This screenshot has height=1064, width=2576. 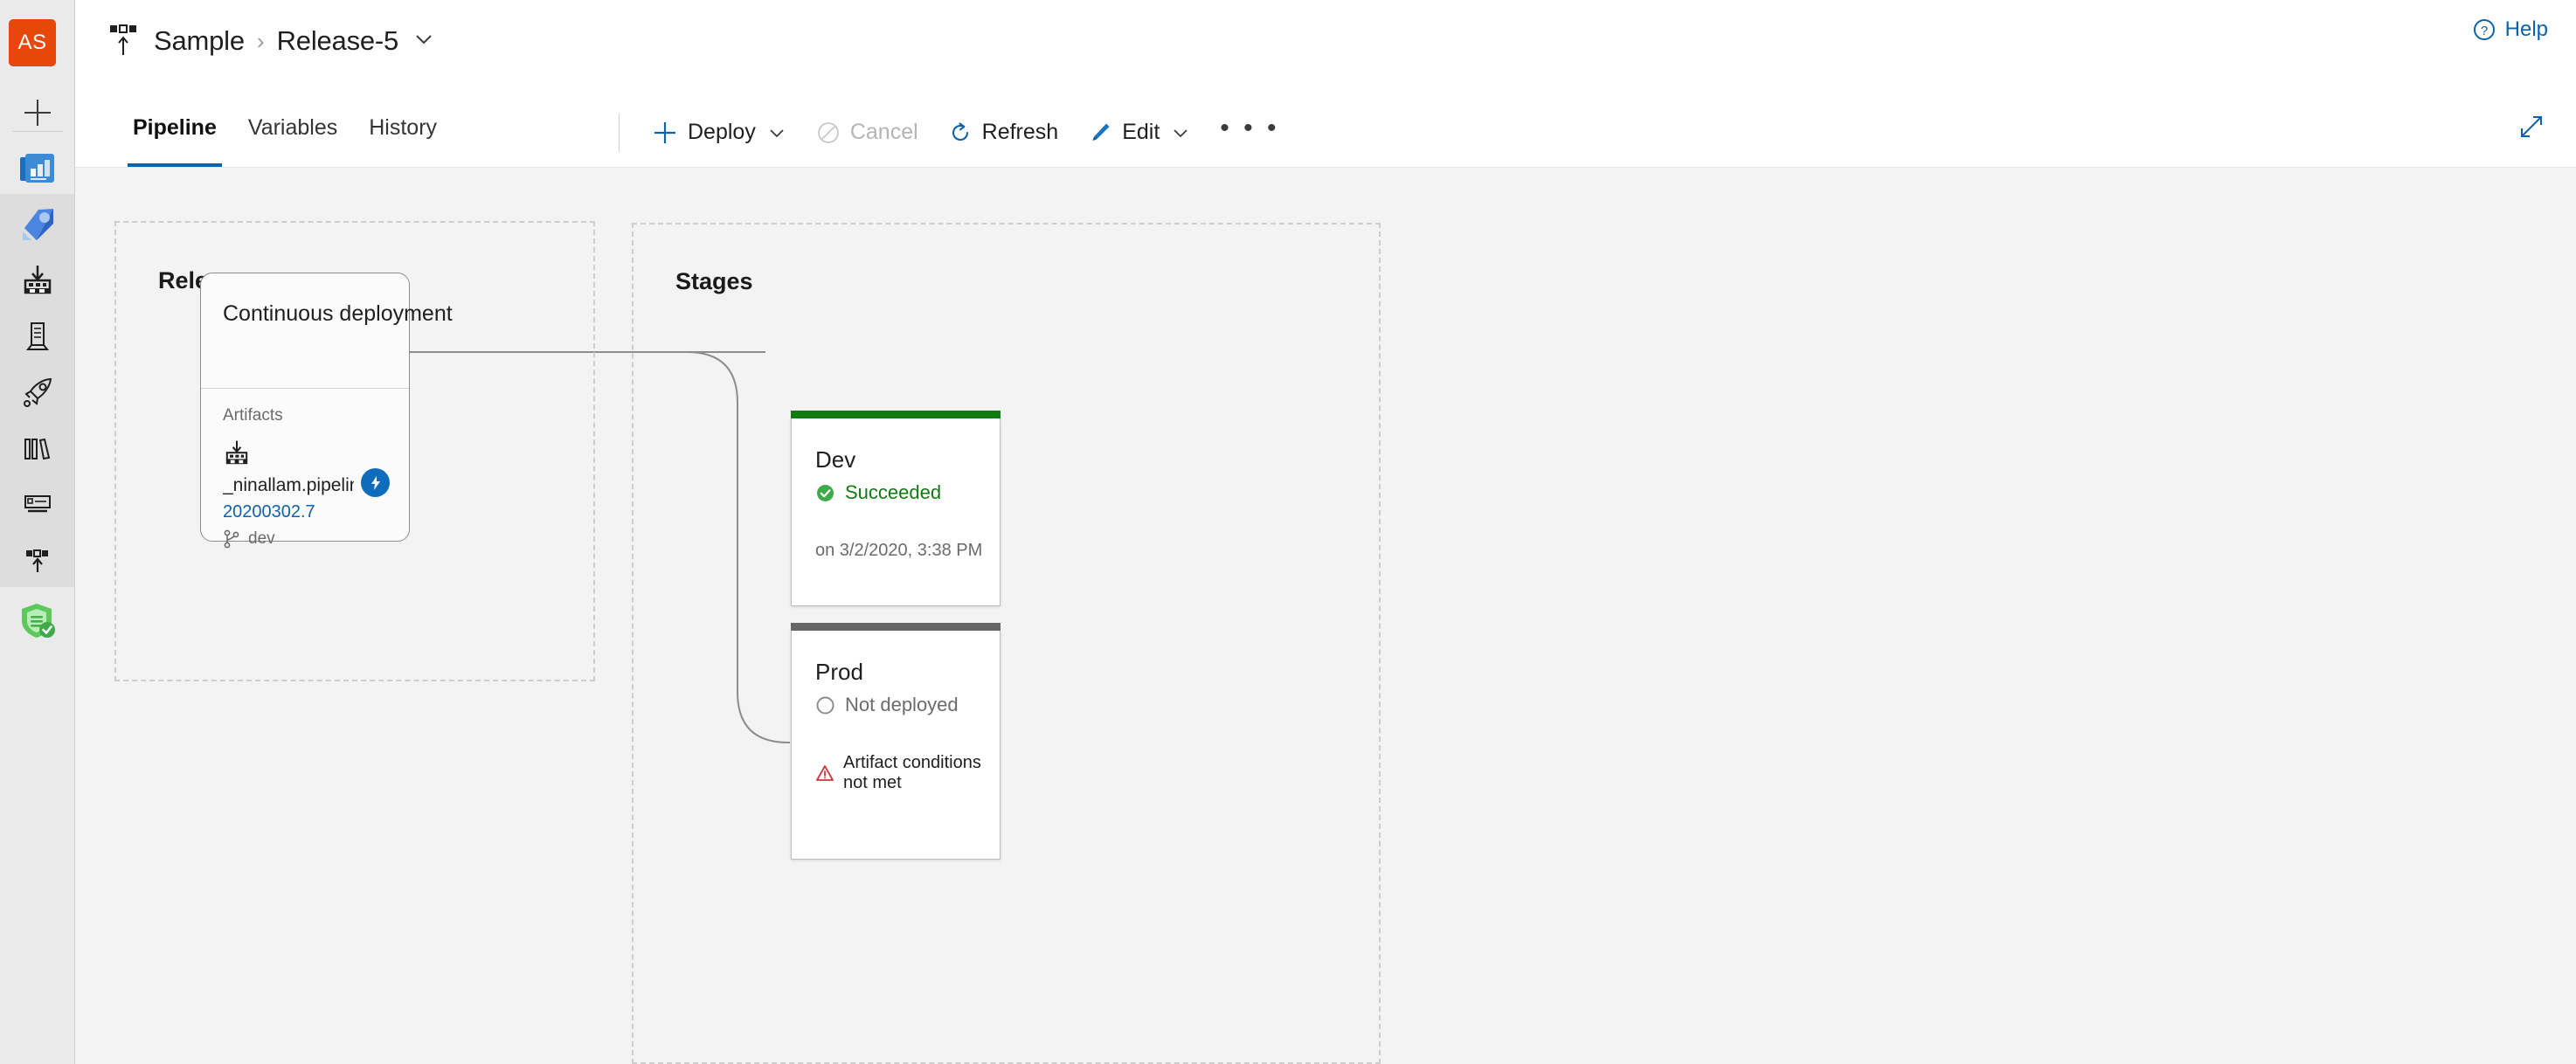 I want to click on tab-pipeline: Pipeline, so click(x=174, y=132).